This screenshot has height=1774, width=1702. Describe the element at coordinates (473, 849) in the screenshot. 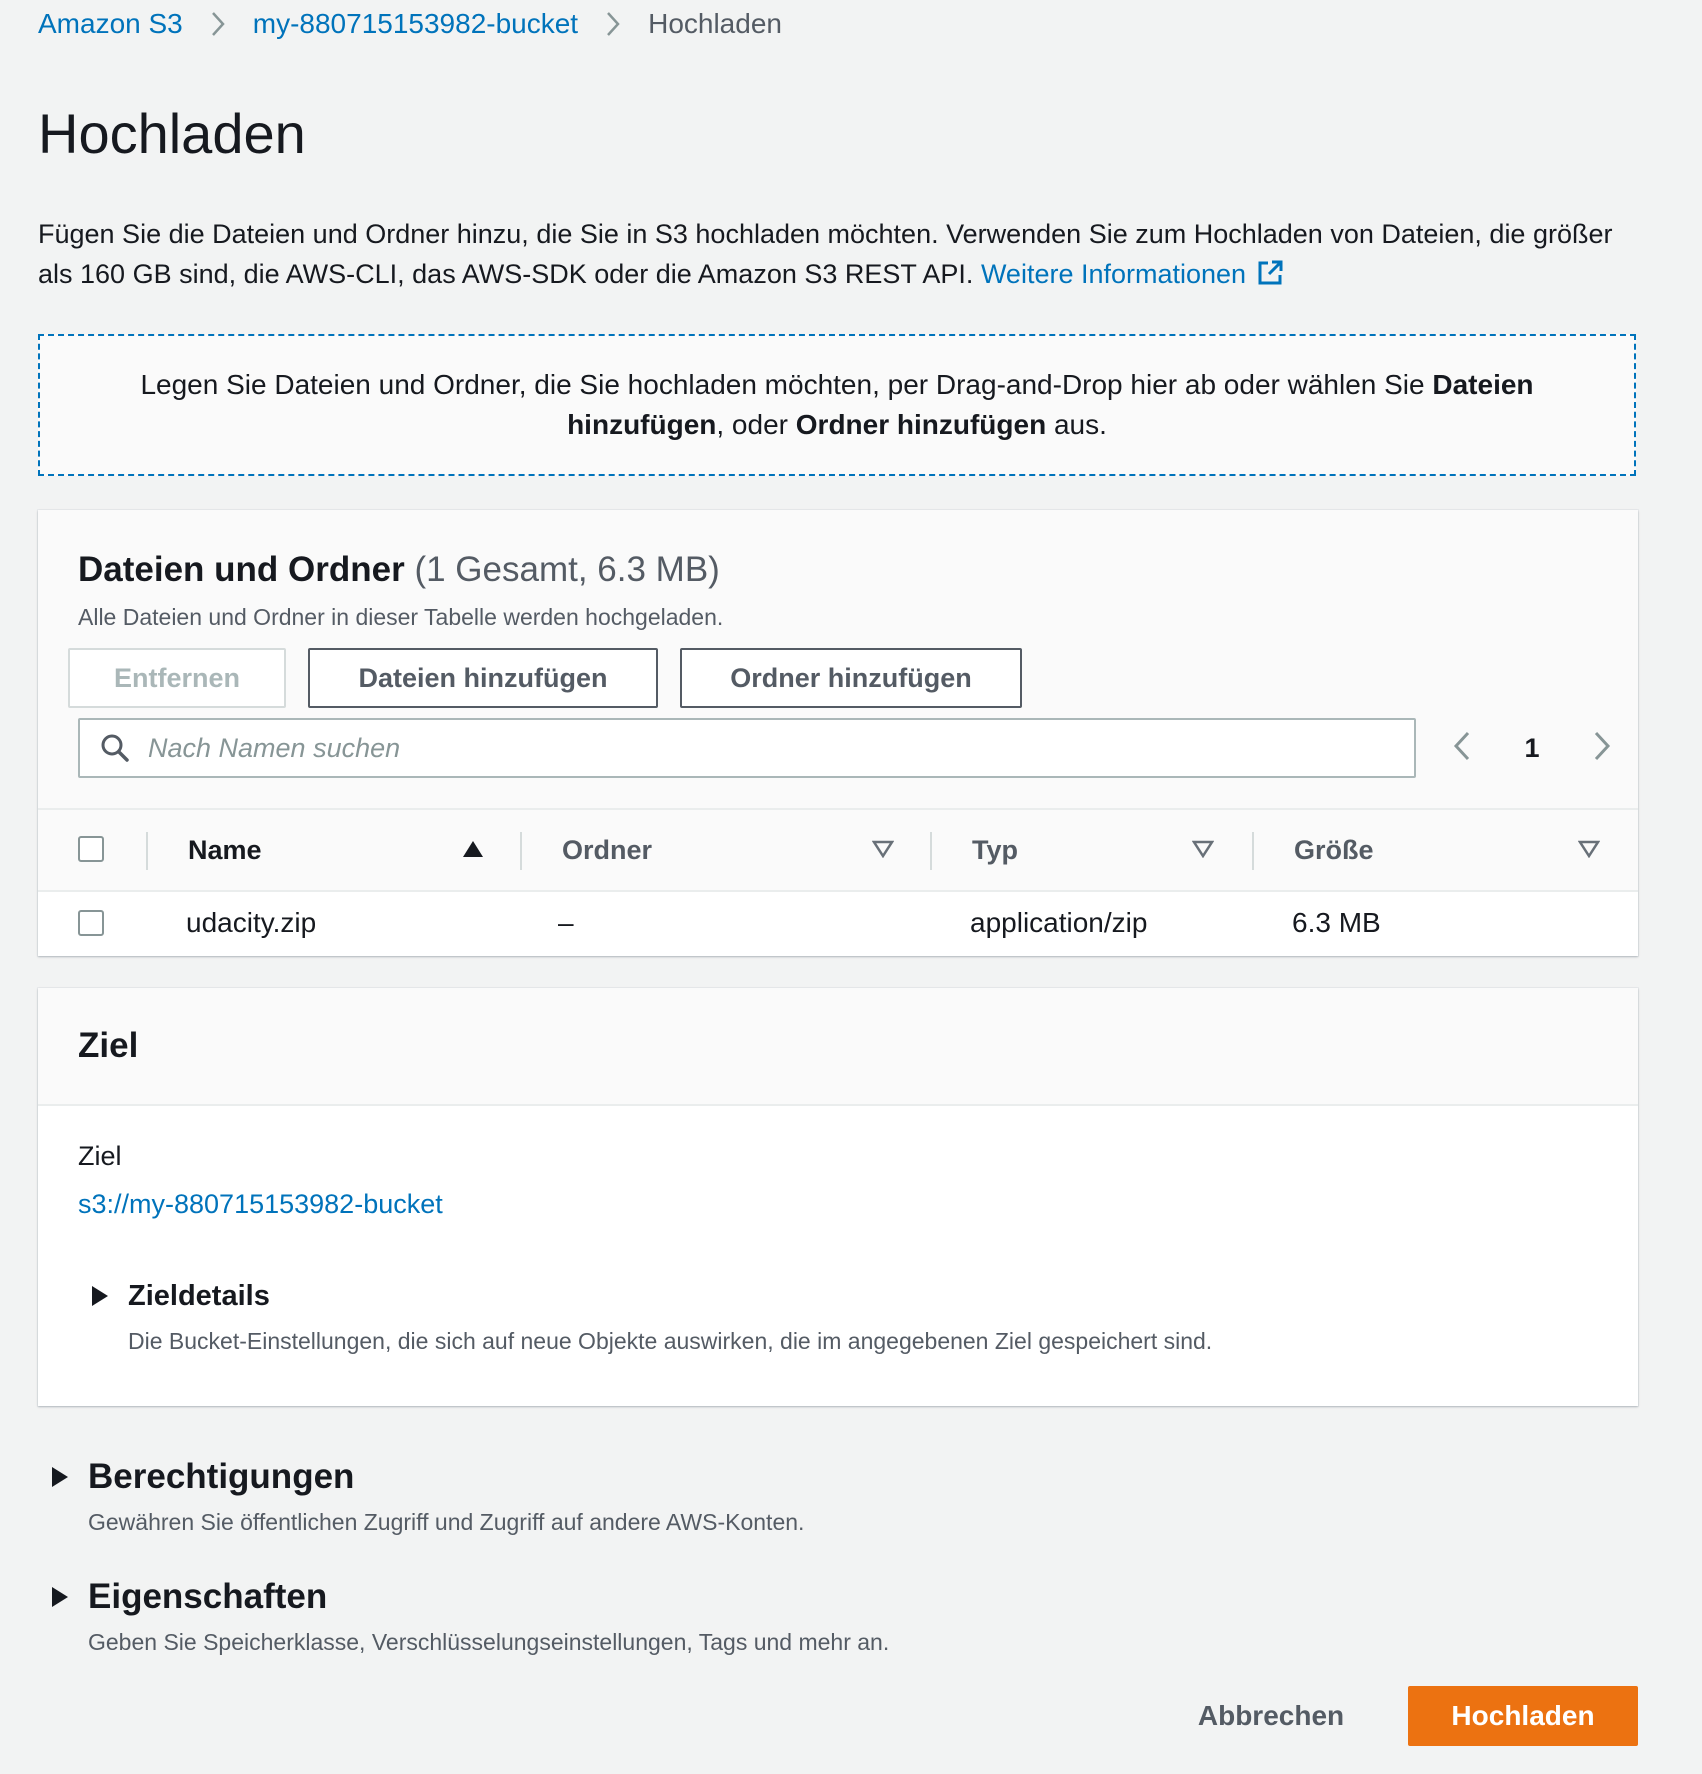

I see `sort-ascending-icon` at that location.